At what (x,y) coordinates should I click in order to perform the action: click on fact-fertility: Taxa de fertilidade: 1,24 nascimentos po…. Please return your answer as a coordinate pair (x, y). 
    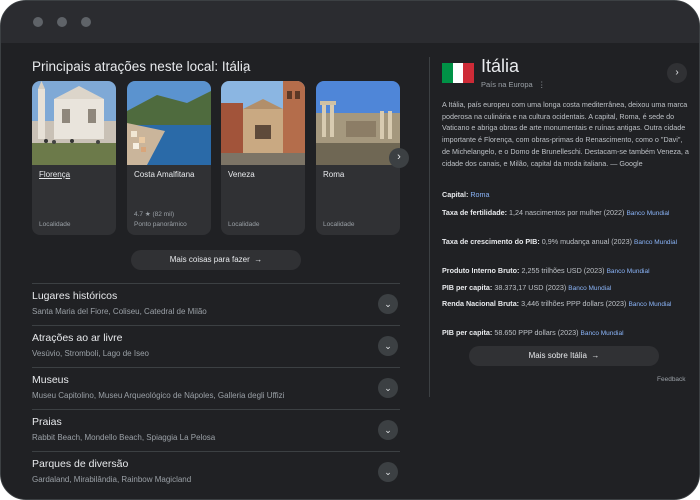
    Looking at the image, I should click on (566, 213).